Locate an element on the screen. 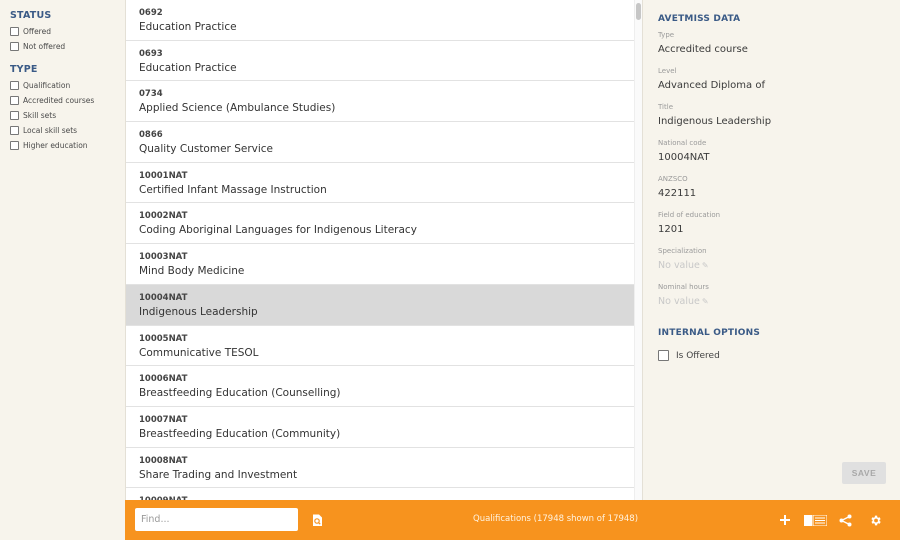 The image size is (900, 540). list-item: 0693 Education Practice is located at coordinates (380, 61).